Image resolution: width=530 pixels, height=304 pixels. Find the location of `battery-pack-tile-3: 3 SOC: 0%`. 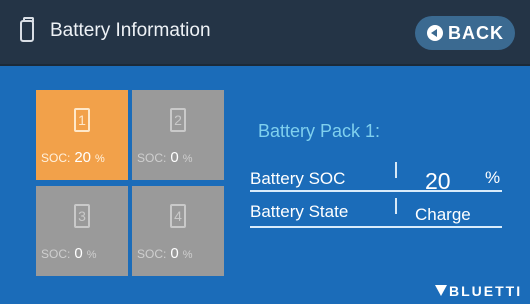

battery-pack-tile-3: 3 SOC: 0% is located at coordinates (82, 231).